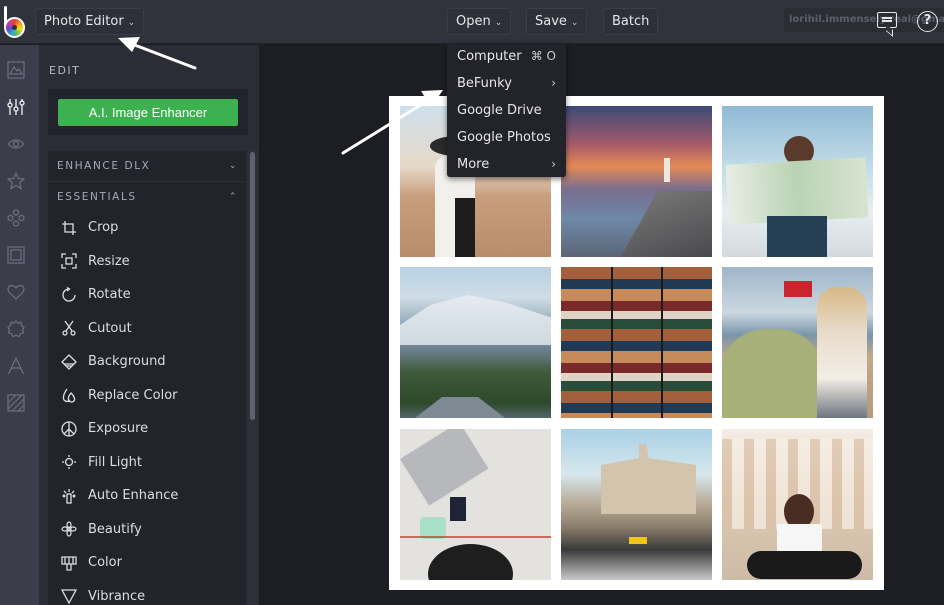 This screenshot has height=605, width=944. Describe the element at coordinates (69, 361) in the screenshot. I see `background-icon` at that location.